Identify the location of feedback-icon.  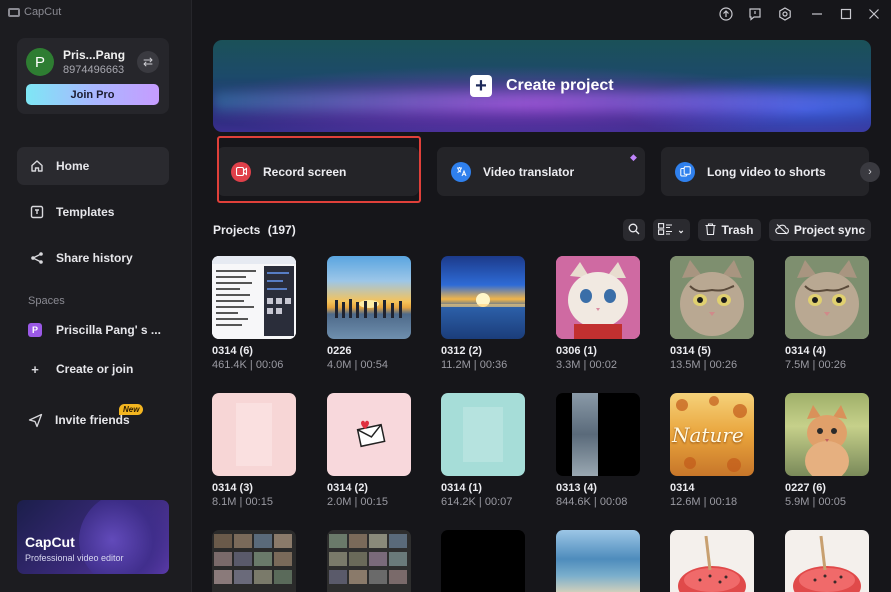
(755, 14).